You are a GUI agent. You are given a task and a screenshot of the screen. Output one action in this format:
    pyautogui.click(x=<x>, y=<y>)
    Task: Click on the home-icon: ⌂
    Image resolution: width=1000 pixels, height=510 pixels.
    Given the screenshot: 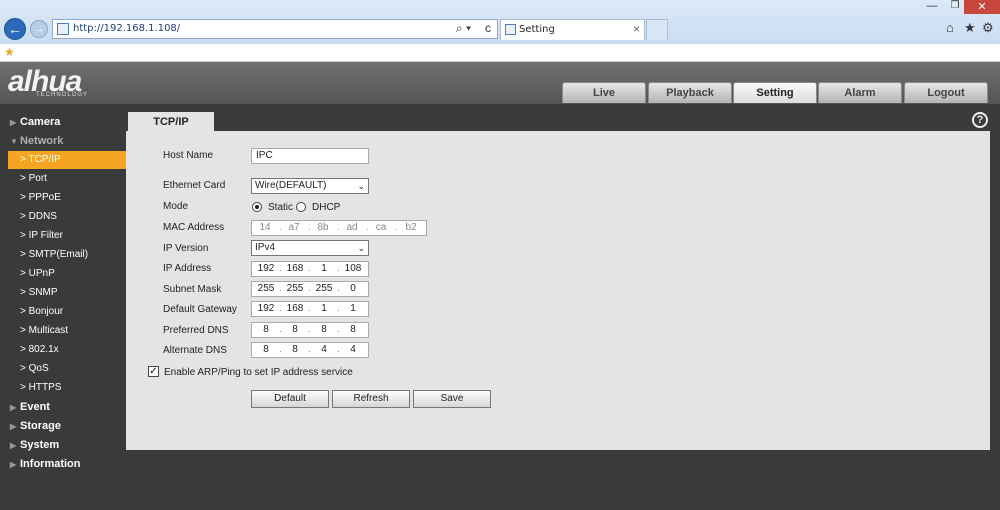 What is the action you would take?
    pyautogui.click(x=950, y=27)
    